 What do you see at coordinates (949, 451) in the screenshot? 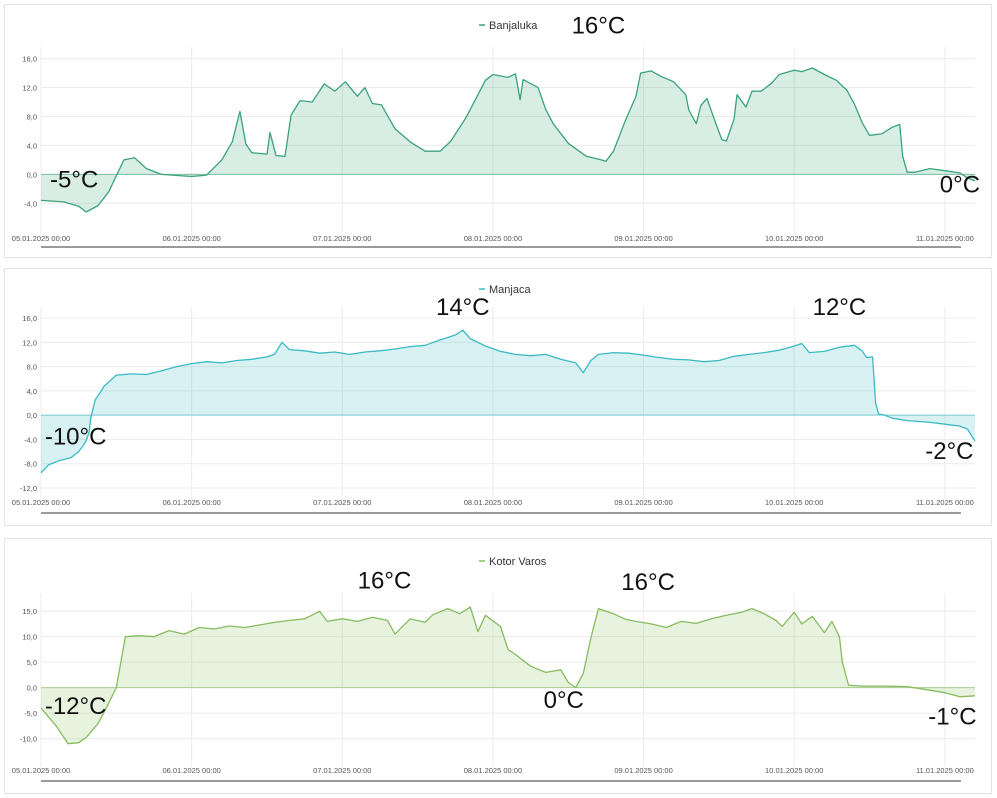
I see `temperature-annotation: -2°C` at bounding box center [949, 451].